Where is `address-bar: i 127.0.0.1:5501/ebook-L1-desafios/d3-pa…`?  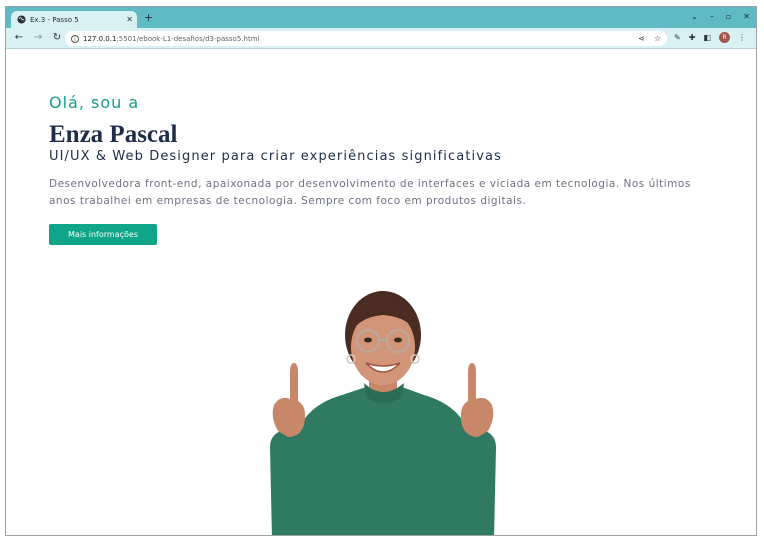
address-bar: i 127.0.0.1:5501/ebook-L1-desafios/d3-pa… is located at coordinates (366, 38).